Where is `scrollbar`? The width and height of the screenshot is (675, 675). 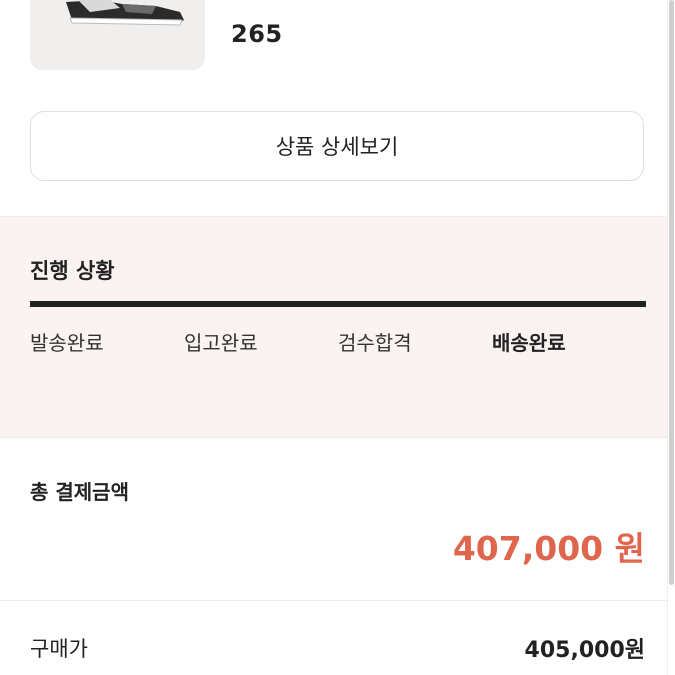
scrollbar is located at coordinates (671, 337).